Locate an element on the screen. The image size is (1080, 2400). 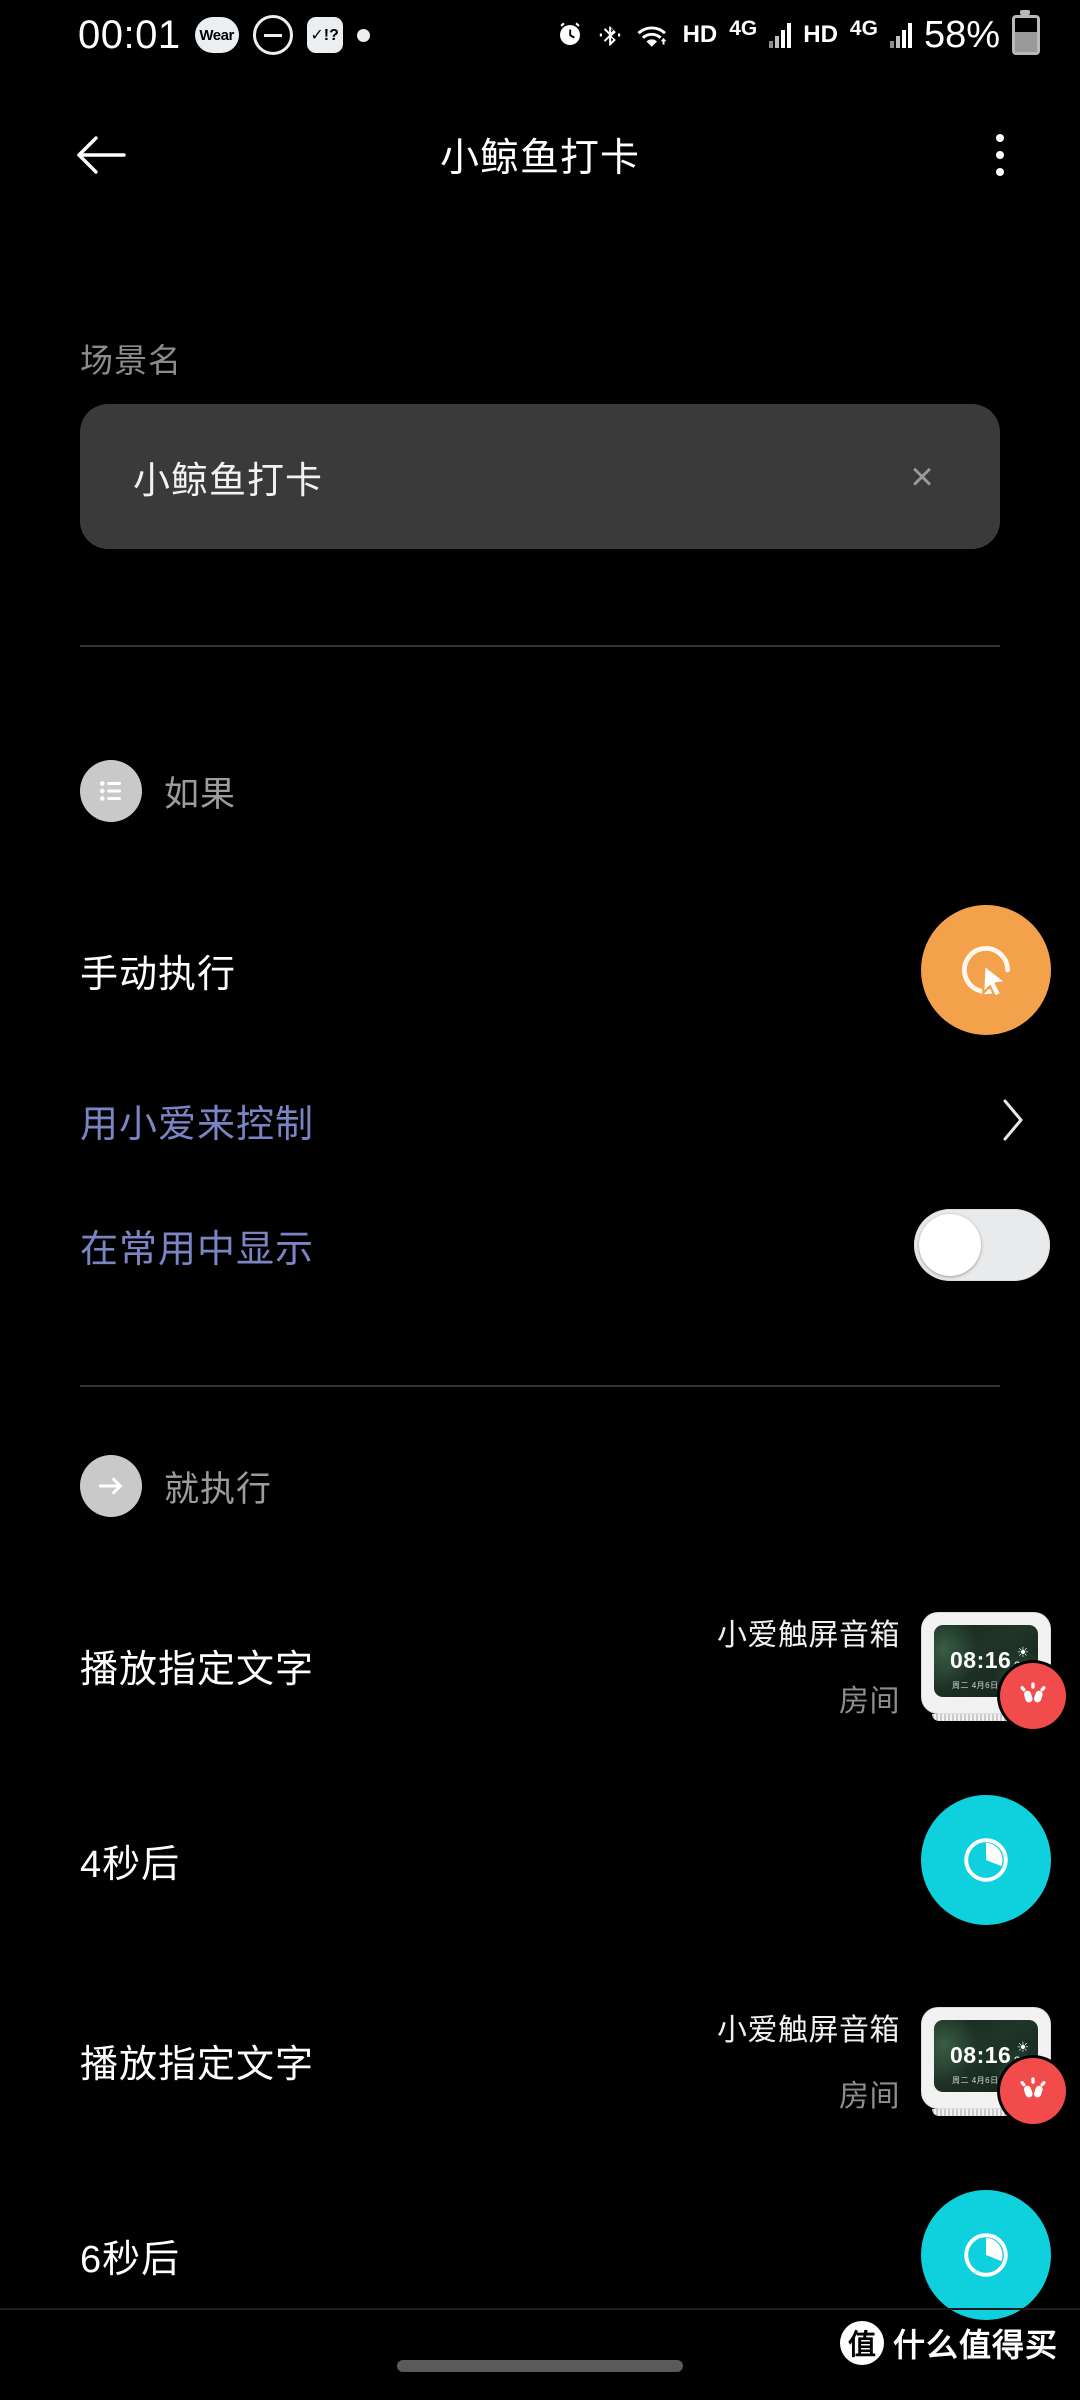
sim1-network-label: 4G is located at coordinates (743, 28).